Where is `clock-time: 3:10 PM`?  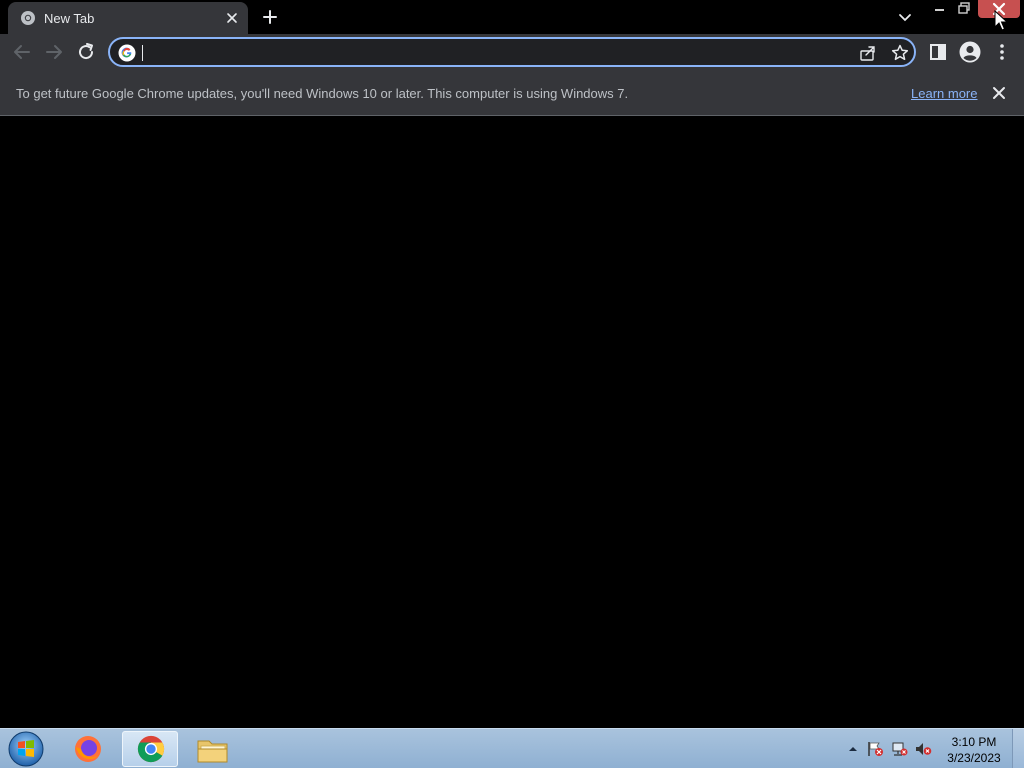
clock-time: 3:10 PM is located at coordinates (974, 742).